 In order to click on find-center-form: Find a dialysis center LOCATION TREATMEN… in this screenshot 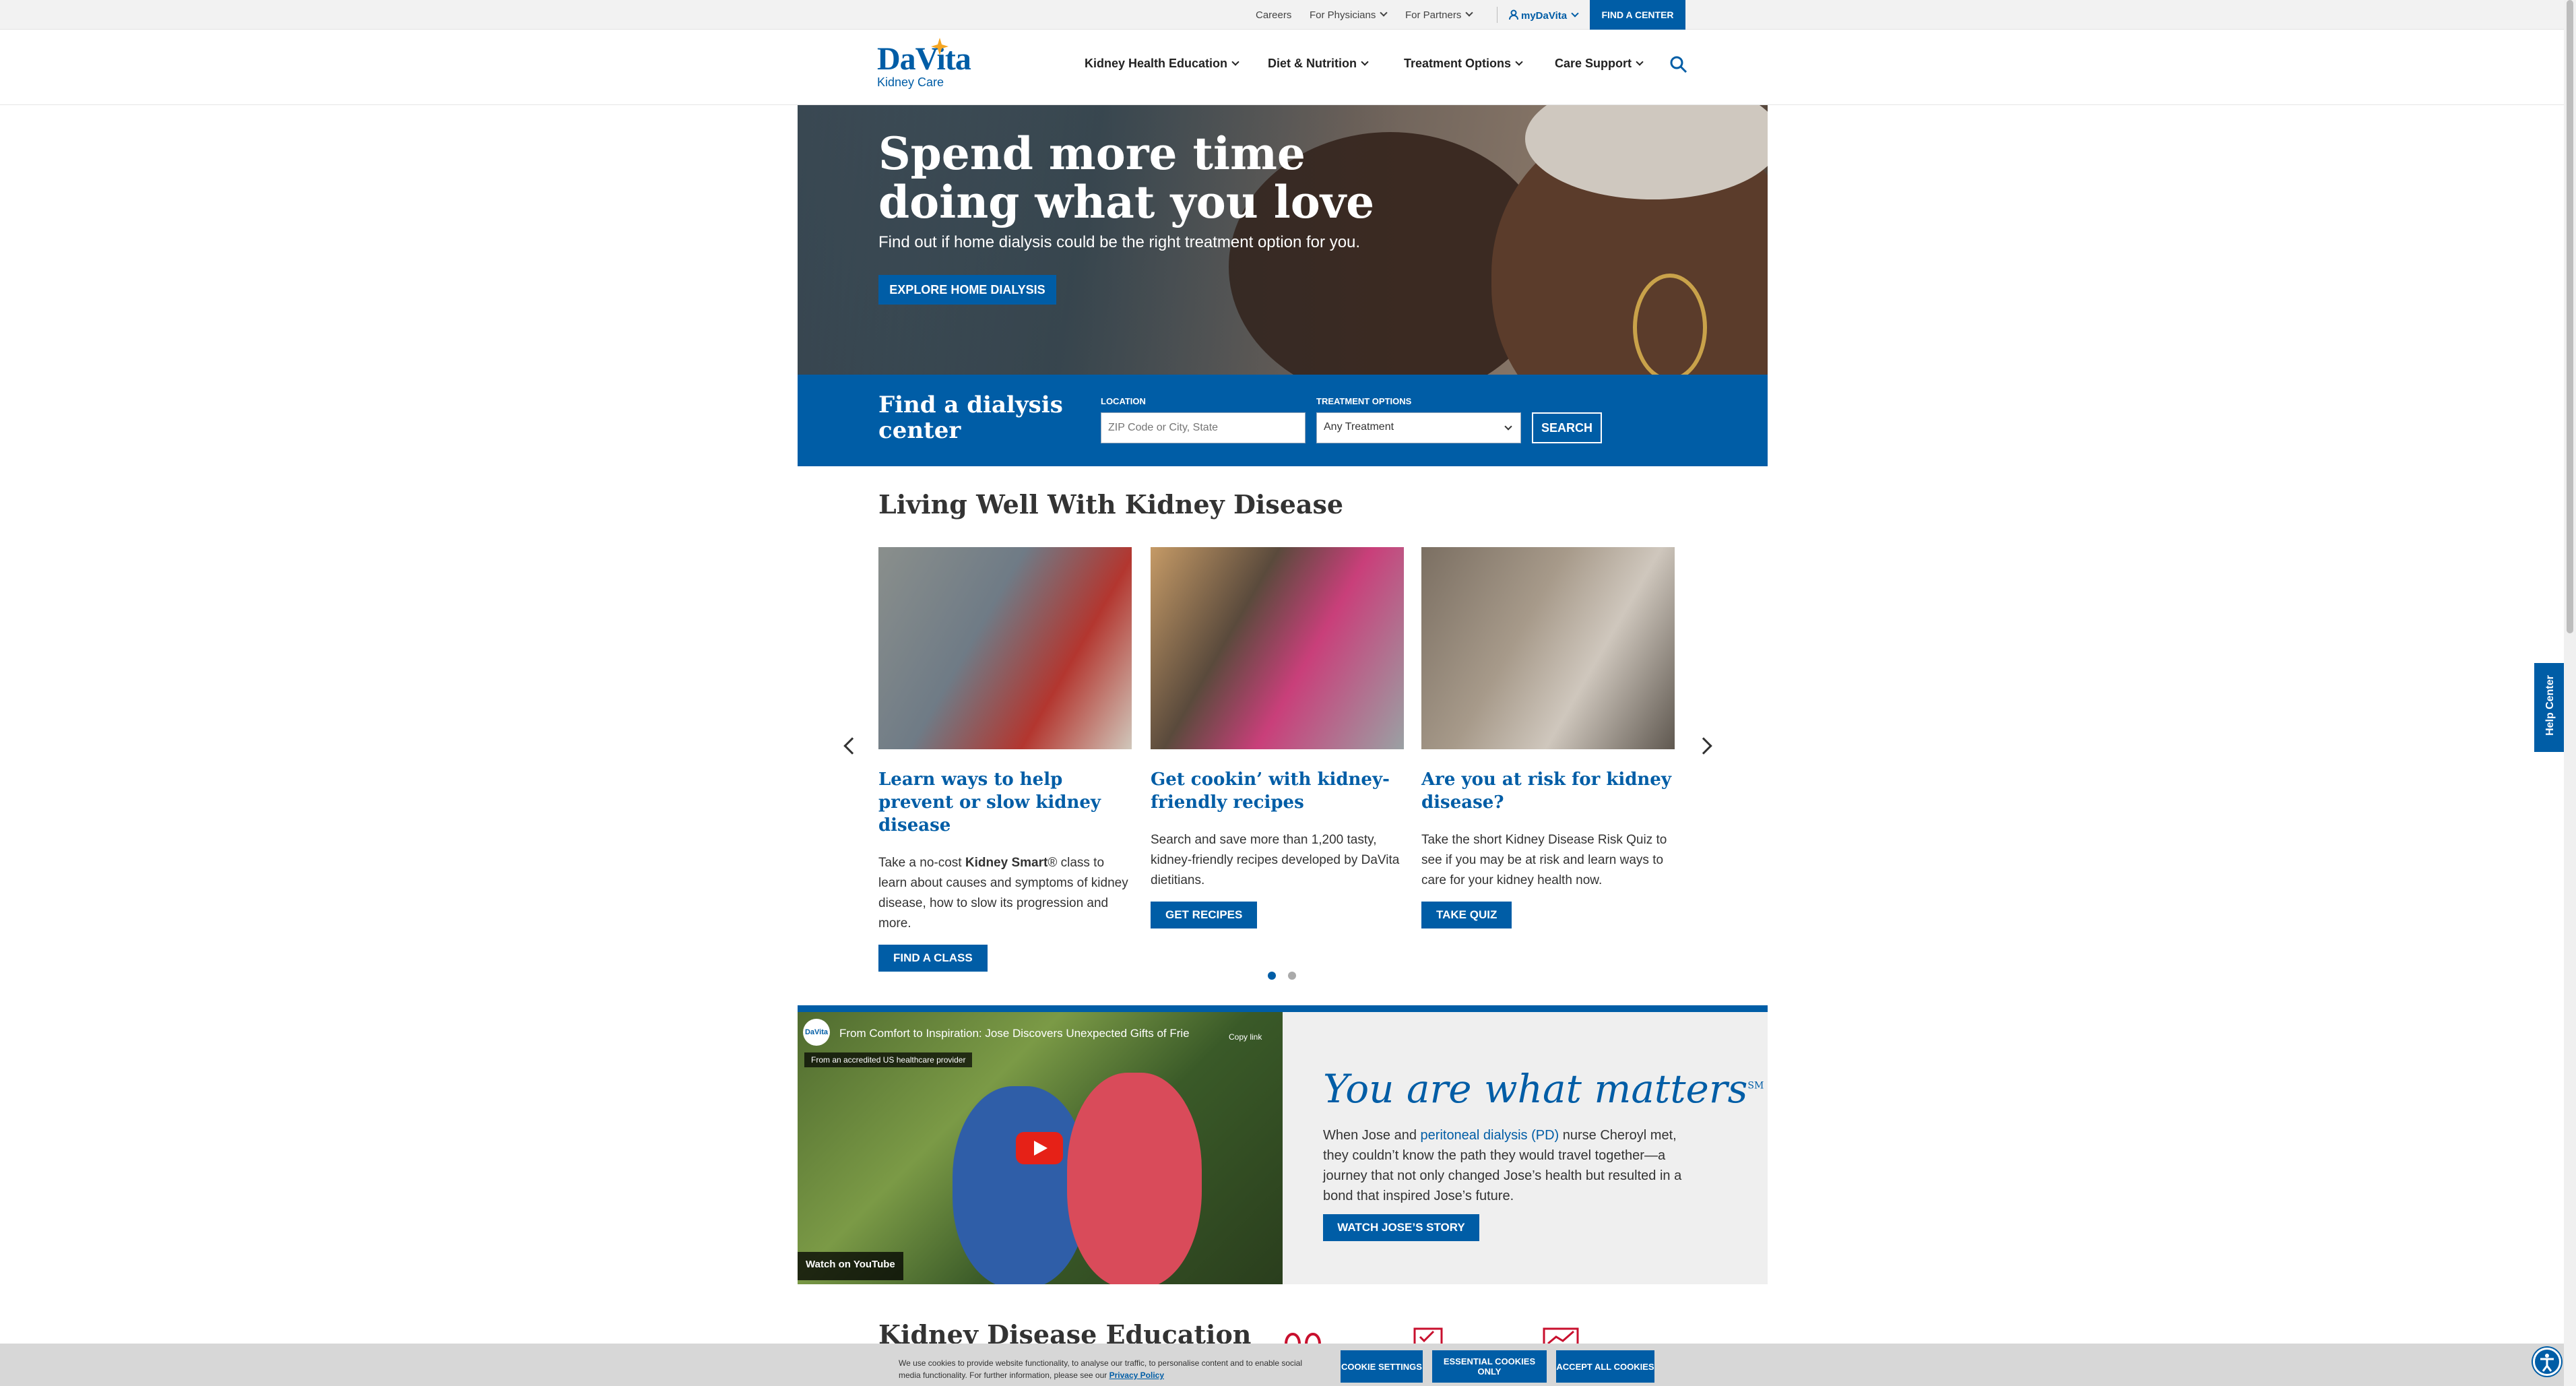, I will do `click(1283, 421)`.